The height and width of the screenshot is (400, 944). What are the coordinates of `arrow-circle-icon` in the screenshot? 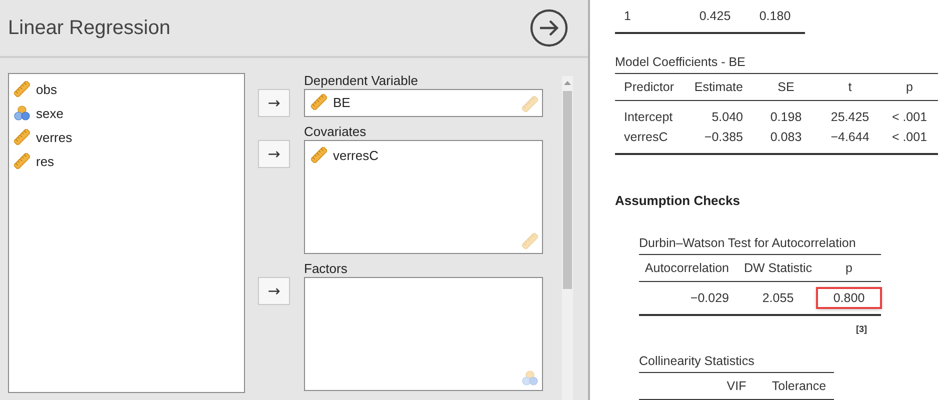 It's located at (549, 28).